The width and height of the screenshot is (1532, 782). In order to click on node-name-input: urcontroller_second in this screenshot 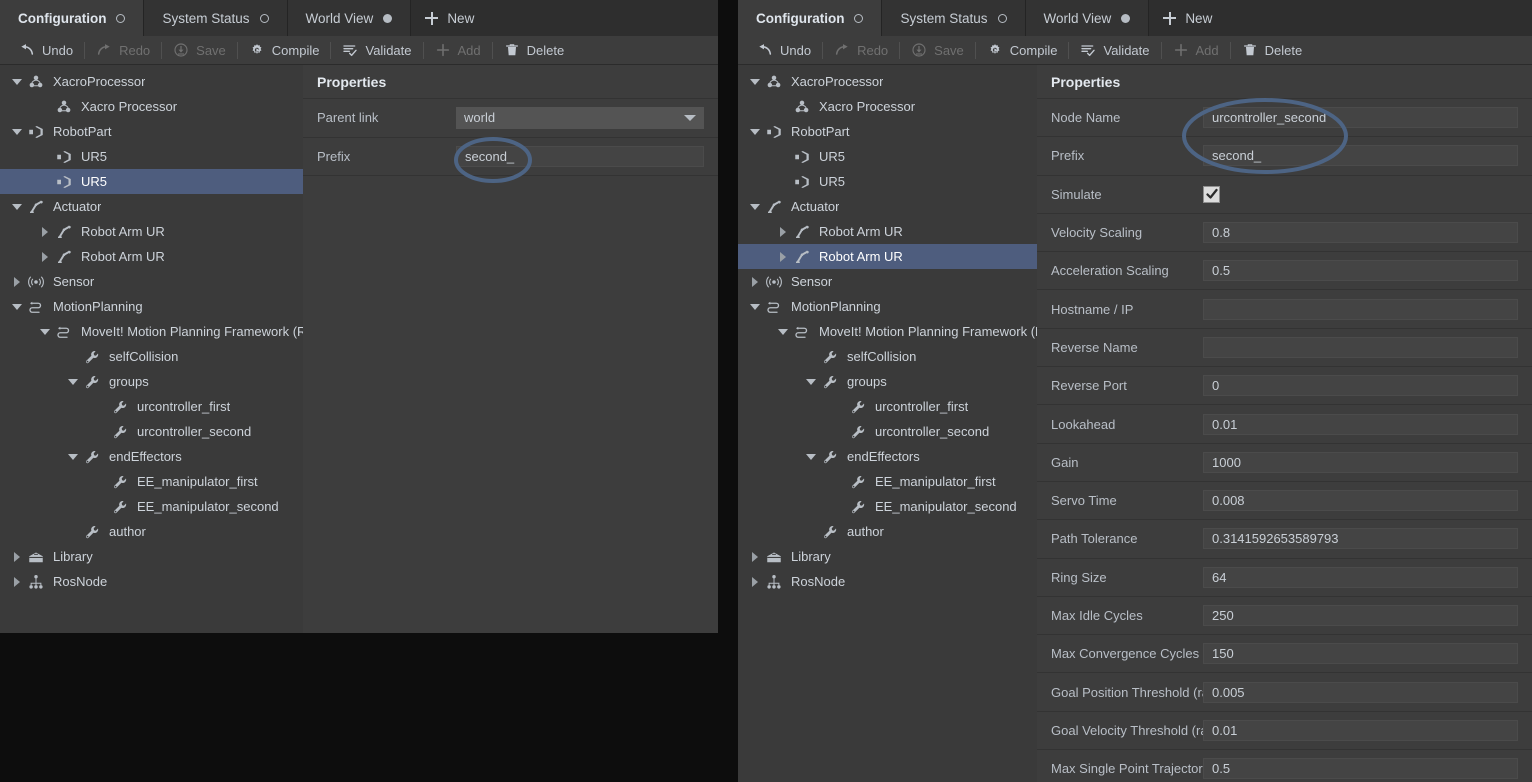, I will do `click(1360, 118)`.